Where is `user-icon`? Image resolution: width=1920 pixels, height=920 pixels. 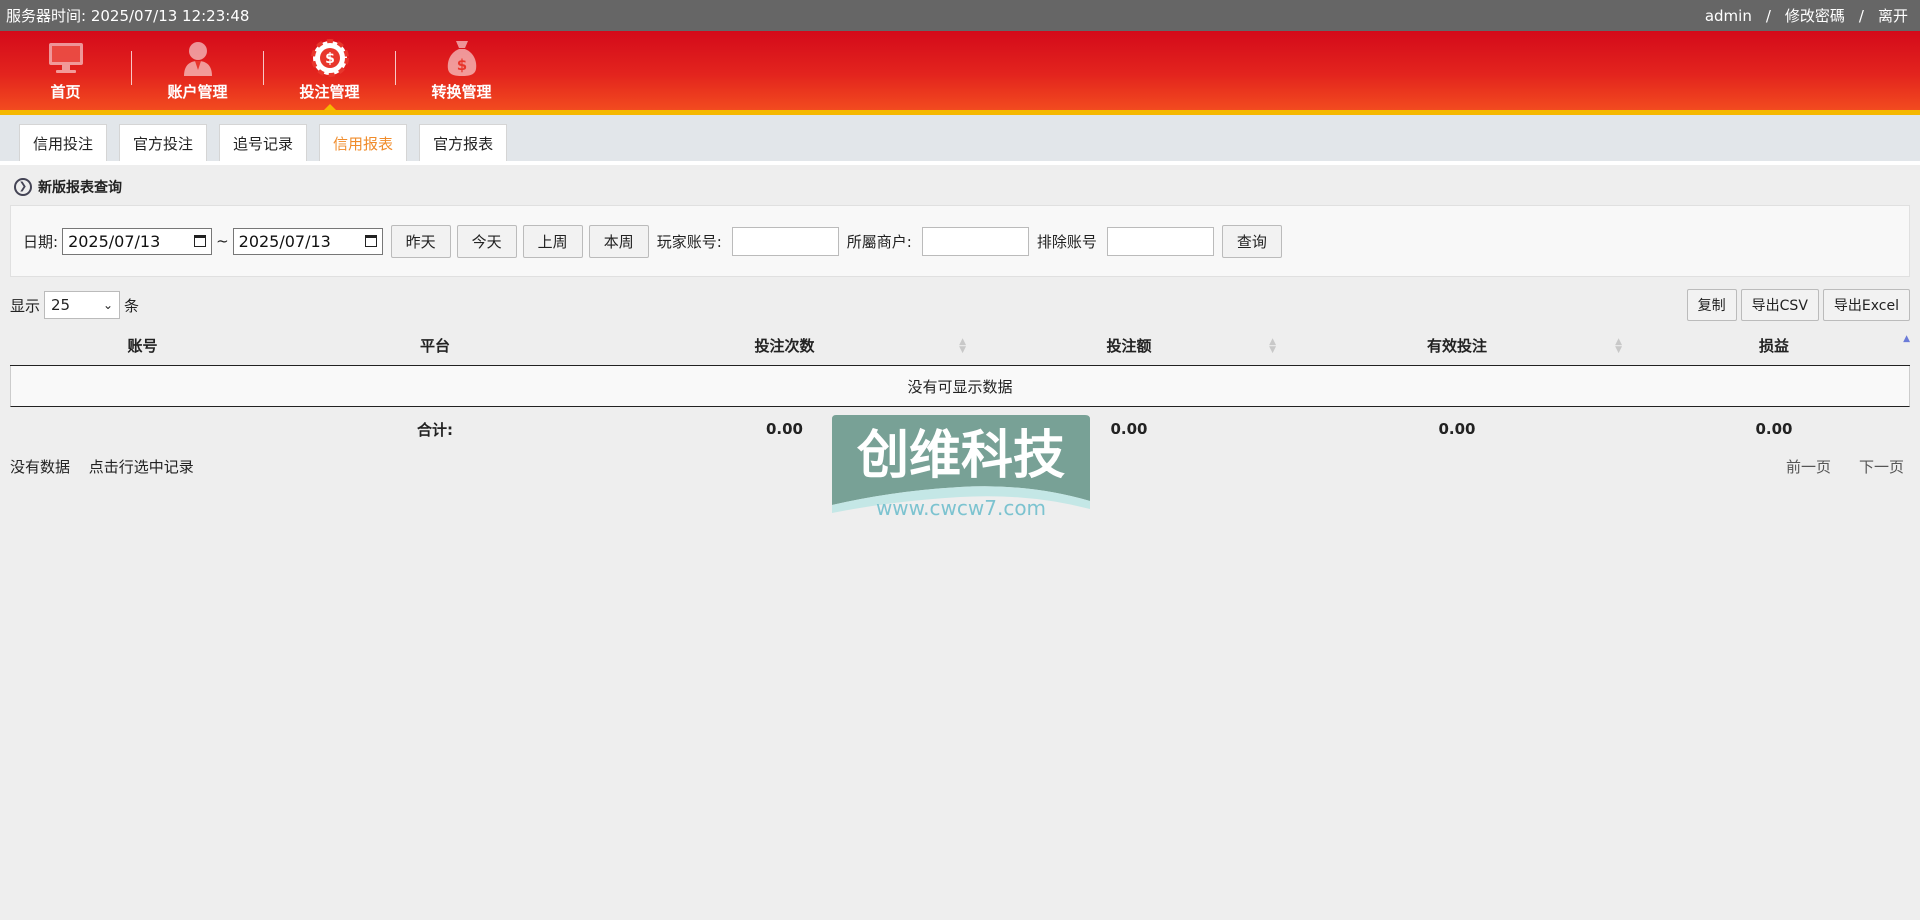 user-icon is located at coordinates (198, 58).